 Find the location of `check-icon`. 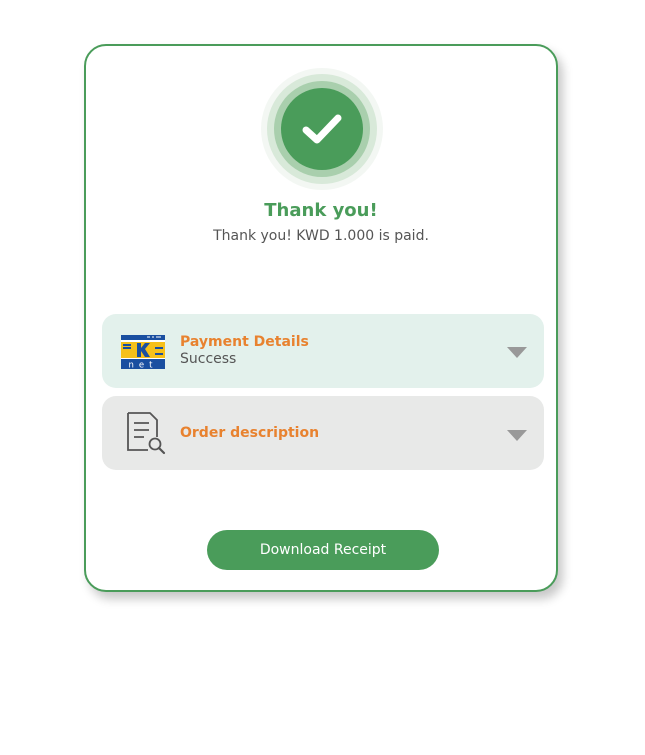

check-icon is located at coordinates (322, 129).